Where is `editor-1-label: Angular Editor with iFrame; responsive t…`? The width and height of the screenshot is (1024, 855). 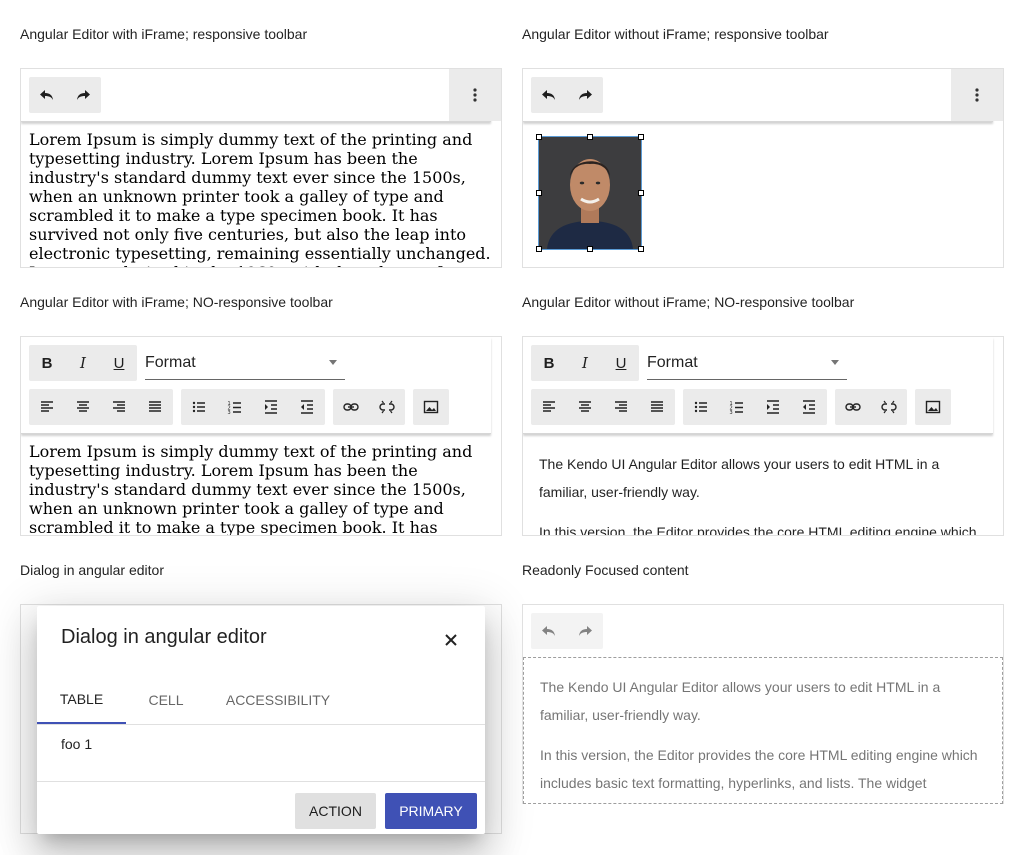 editor-1-label: Angular Editor with iFrame; responsive t… is located at coordinates (164, 34).